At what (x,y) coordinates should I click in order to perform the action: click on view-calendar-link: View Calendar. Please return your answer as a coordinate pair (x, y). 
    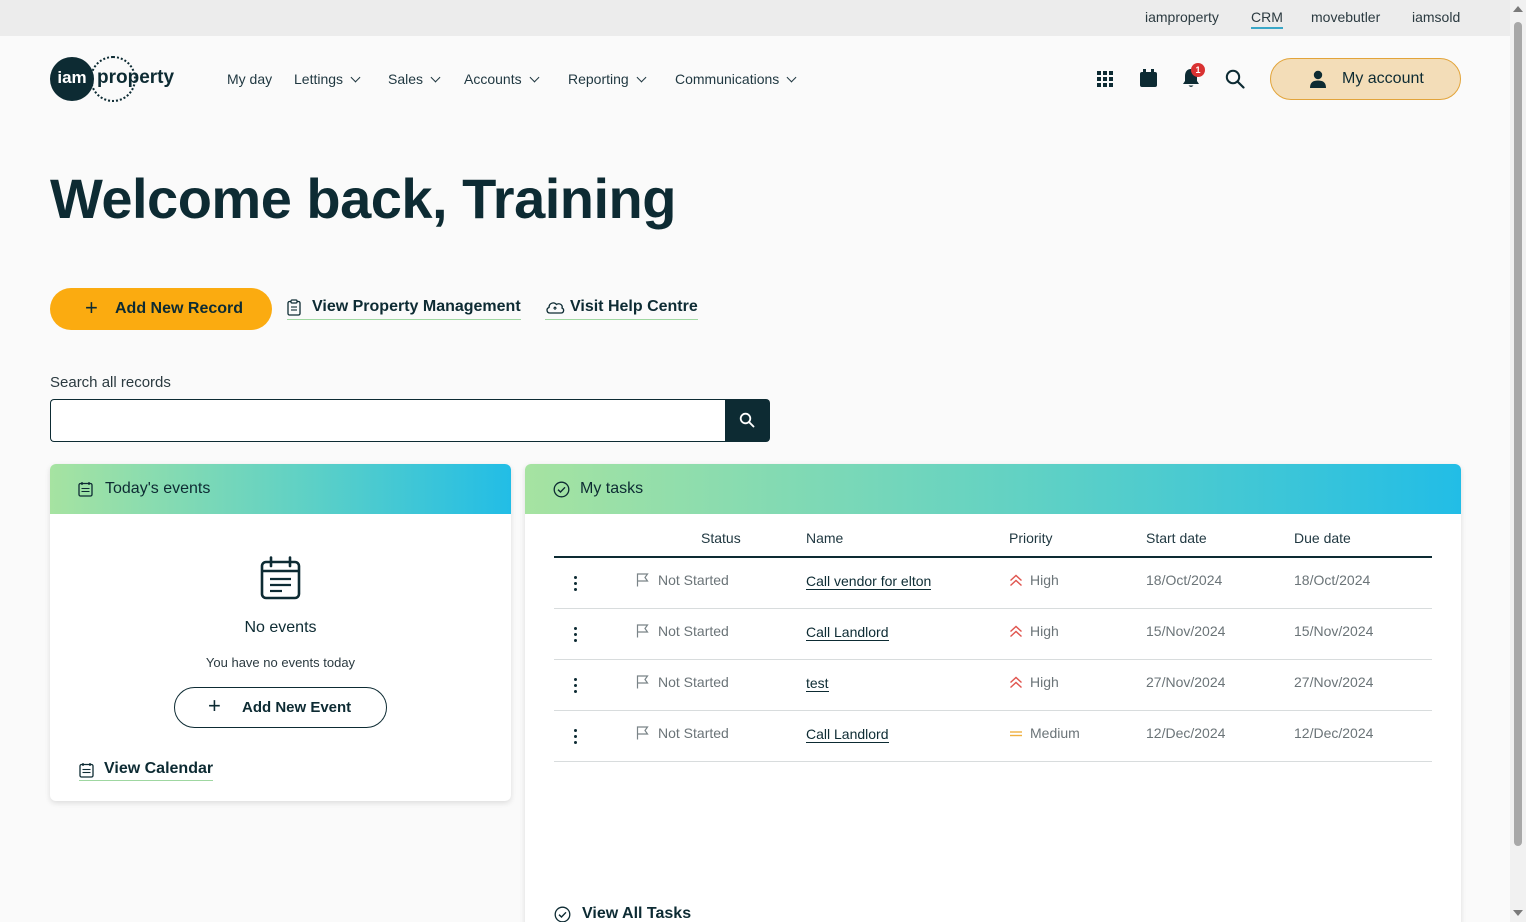
    Looking at the image, I should click on (146, 770).